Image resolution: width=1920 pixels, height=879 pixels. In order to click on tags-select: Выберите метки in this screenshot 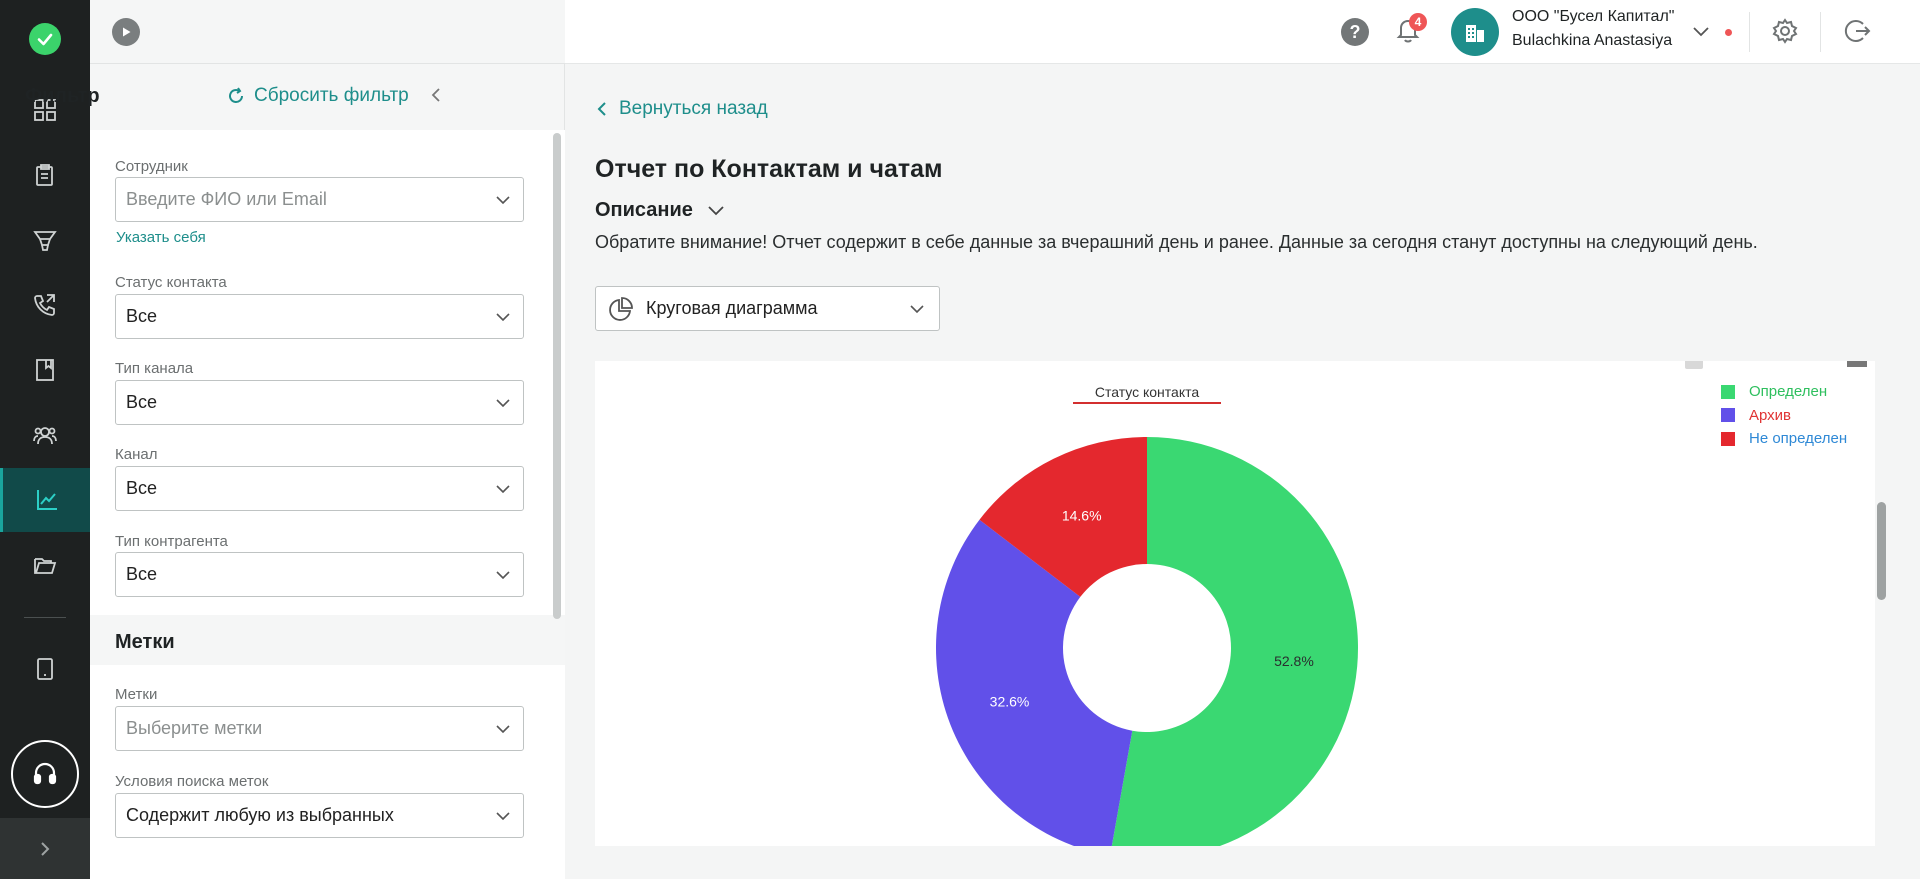, I will do `click(319, 728)`.